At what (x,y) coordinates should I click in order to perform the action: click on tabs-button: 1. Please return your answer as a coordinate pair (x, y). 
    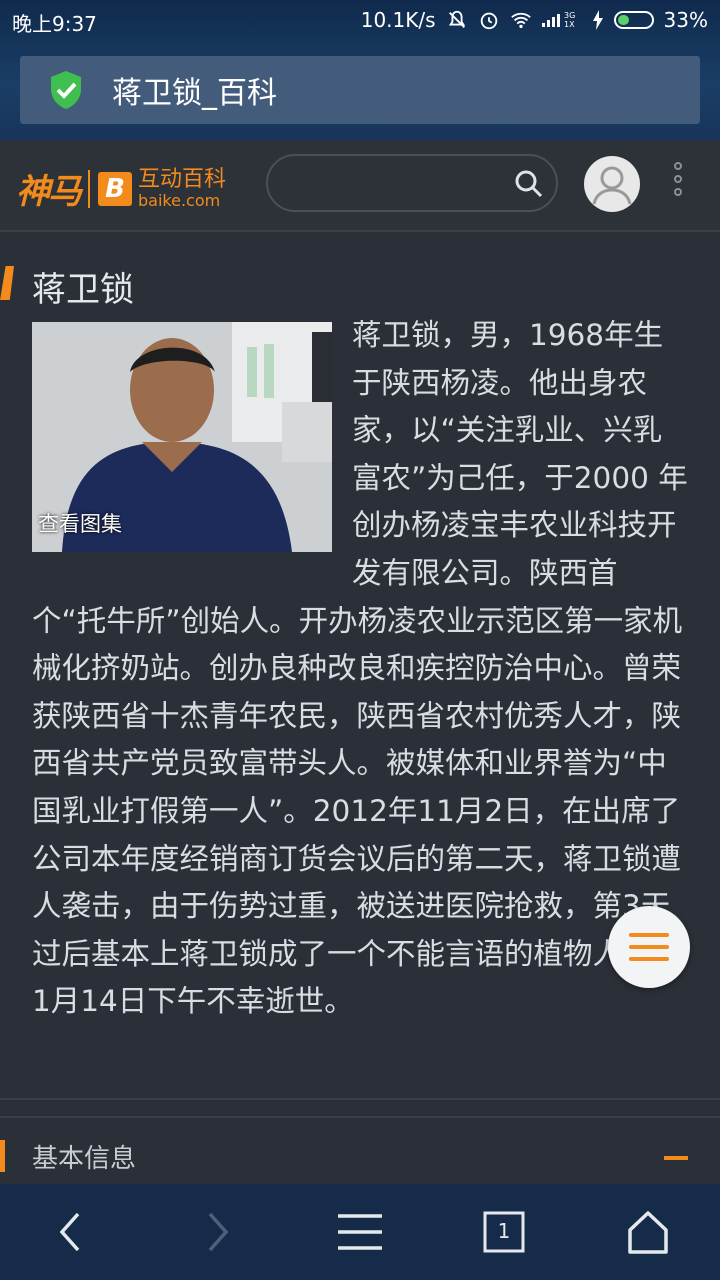
    Looking at the image, I should click on (504, 1232).